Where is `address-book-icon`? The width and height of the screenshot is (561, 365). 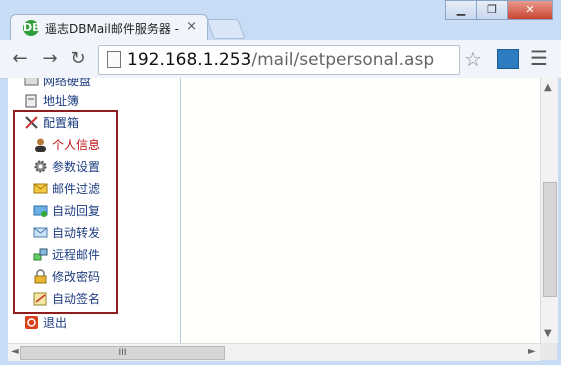 address-book-icon is located at coordinates (31, 100).